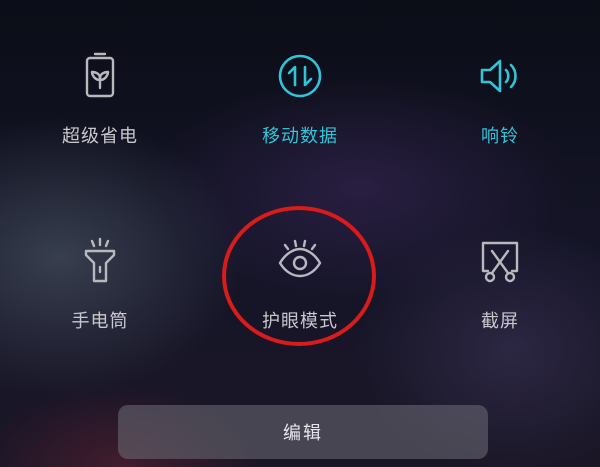 The height and width of the screenshot is (467, 600). Describe the element at coordinates (500, 261) in the screenshot. I see `screenshot-scissors-icon` at that location.